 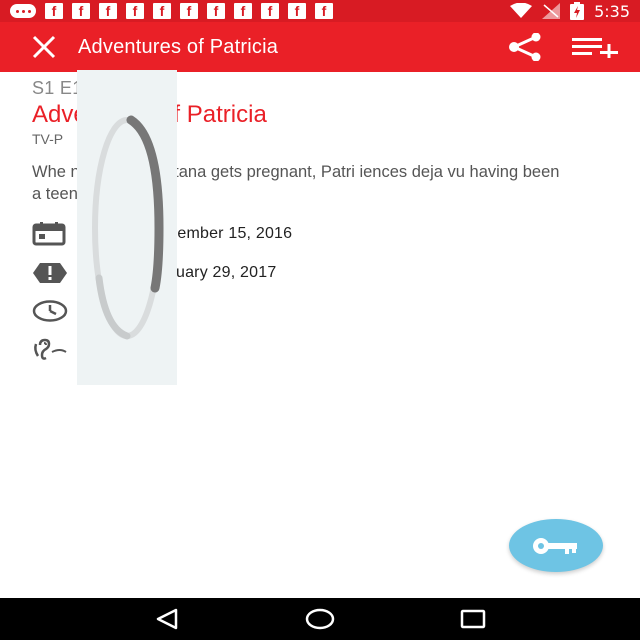 I want to click on battery-icon, so click(x=577, y=11).